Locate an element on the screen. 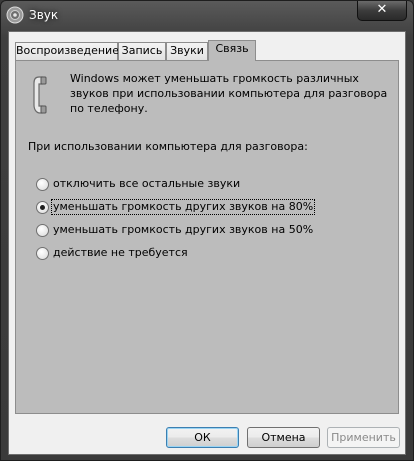 This screenshot has width=414, height=461. close-button: ✕ is located at coordinates (382, 11).